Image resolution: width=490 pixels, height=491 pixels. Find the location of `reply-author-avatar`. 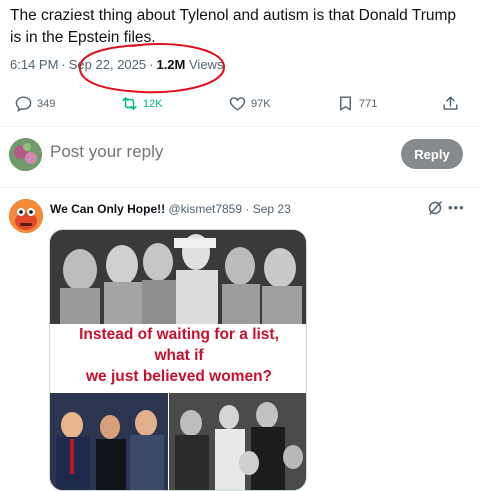

reply-author-avatar is located at coordinates (26, 216).